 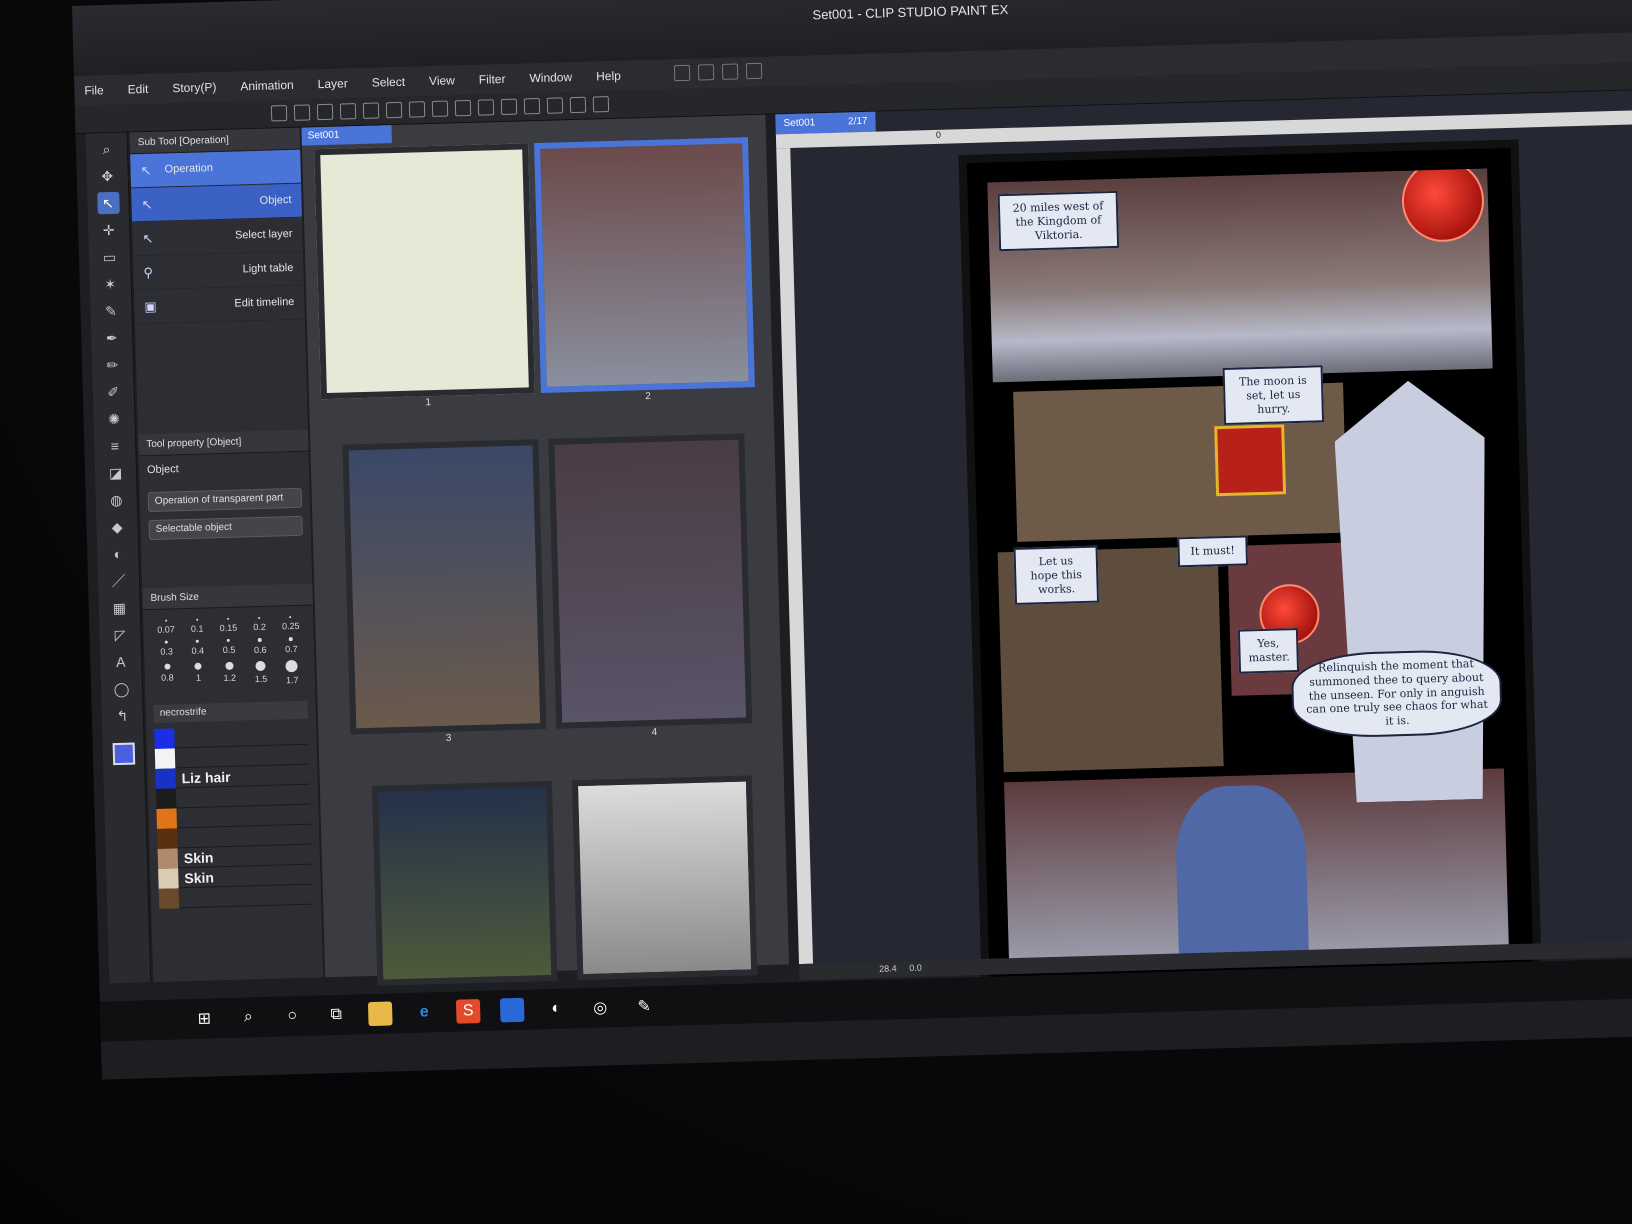 What do you see at coordinates (123, 754) in the screenshot?
I see `main-color-swatch` at bounding box center [123, 754].